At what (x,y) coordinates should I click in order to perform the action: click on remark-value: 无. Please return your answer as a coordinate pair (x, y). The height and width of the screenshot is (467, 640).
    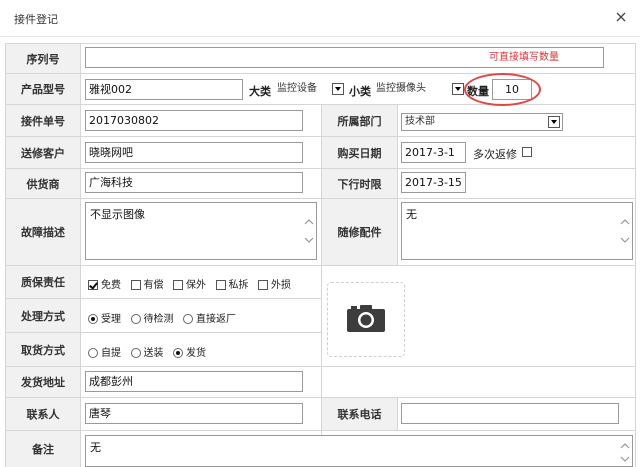
    Looking at the image, I should click on (95, 447).